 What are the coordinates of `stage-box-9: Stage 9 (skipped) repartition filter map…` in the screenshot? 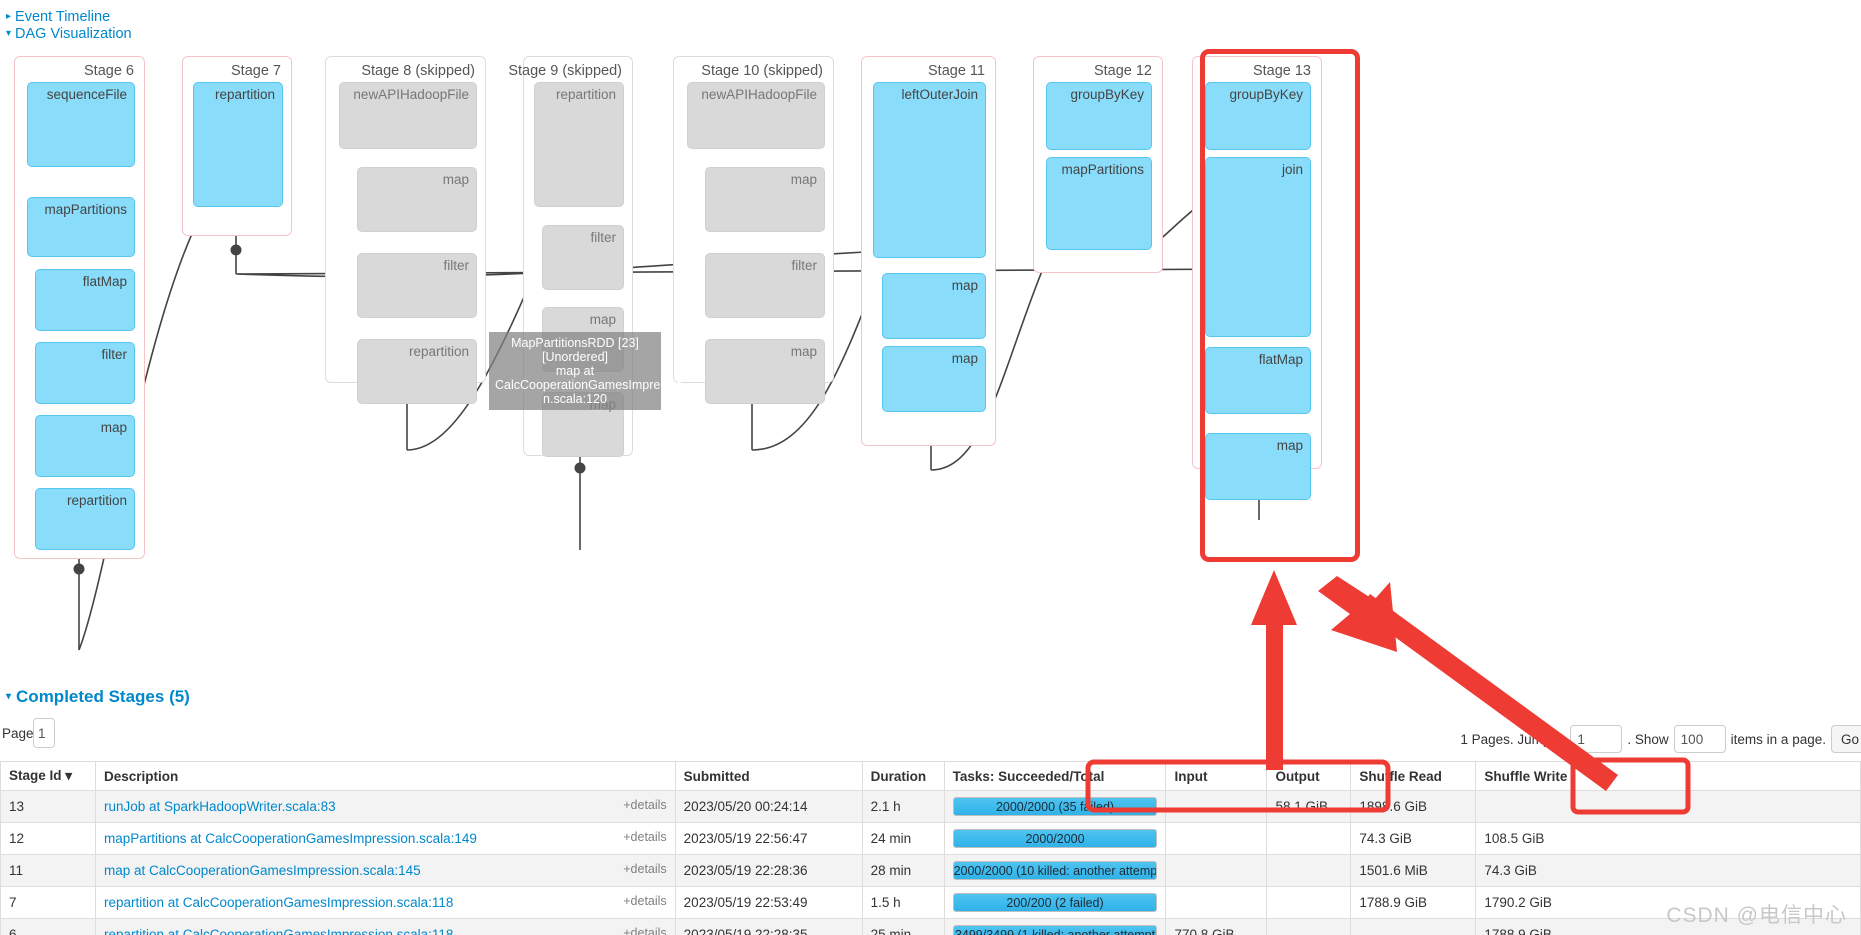 It's located at (570, 256).